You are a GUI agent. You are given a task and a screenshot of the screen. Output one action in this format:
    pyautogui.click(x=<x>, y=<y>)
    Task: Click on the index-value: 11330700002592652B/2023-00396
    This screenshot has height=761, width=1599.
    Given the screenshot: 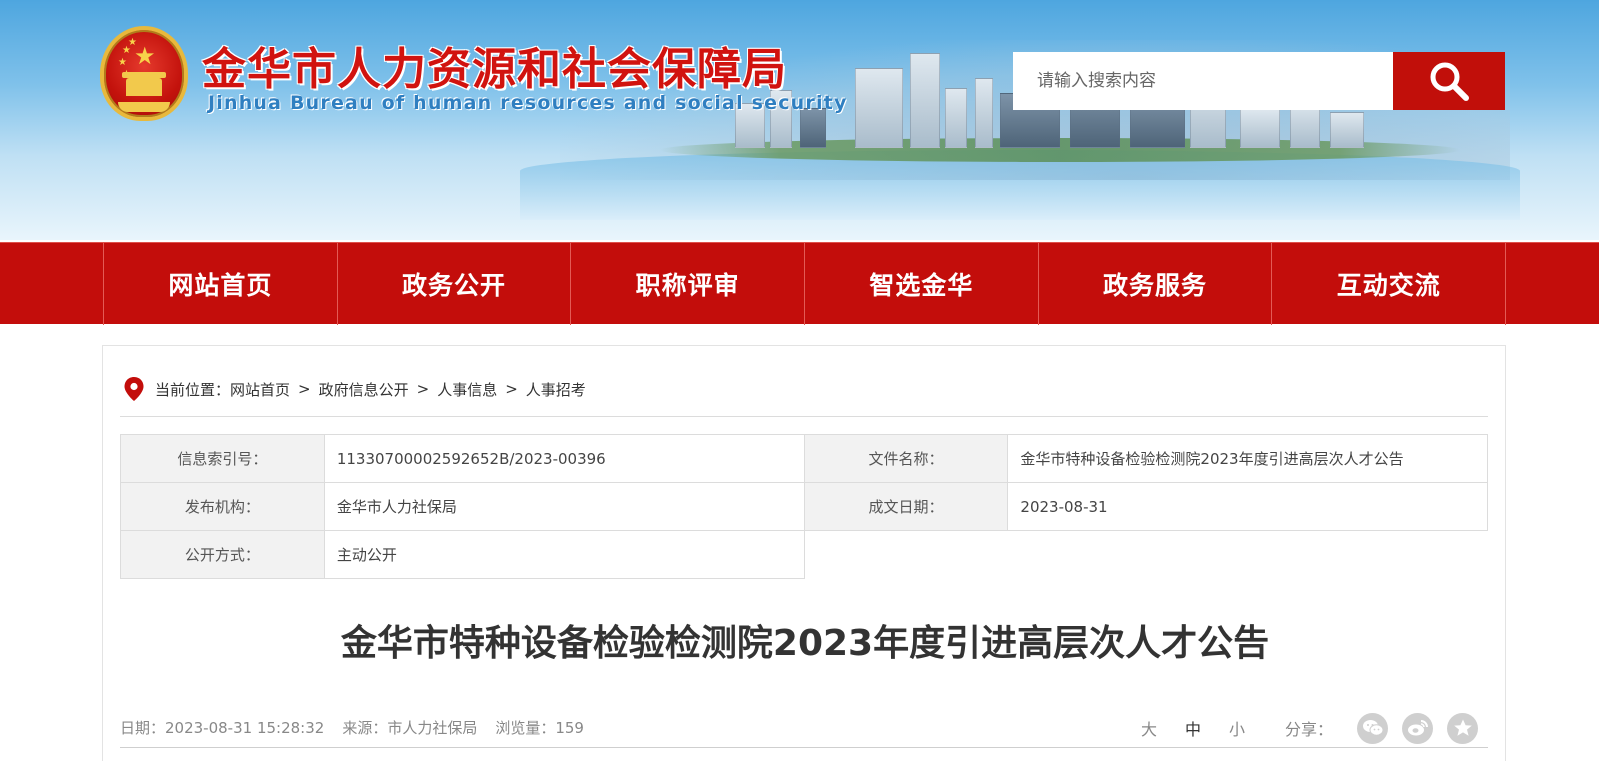 What is the action you would take?
    pyautogui.click(x=564, y=458)
    